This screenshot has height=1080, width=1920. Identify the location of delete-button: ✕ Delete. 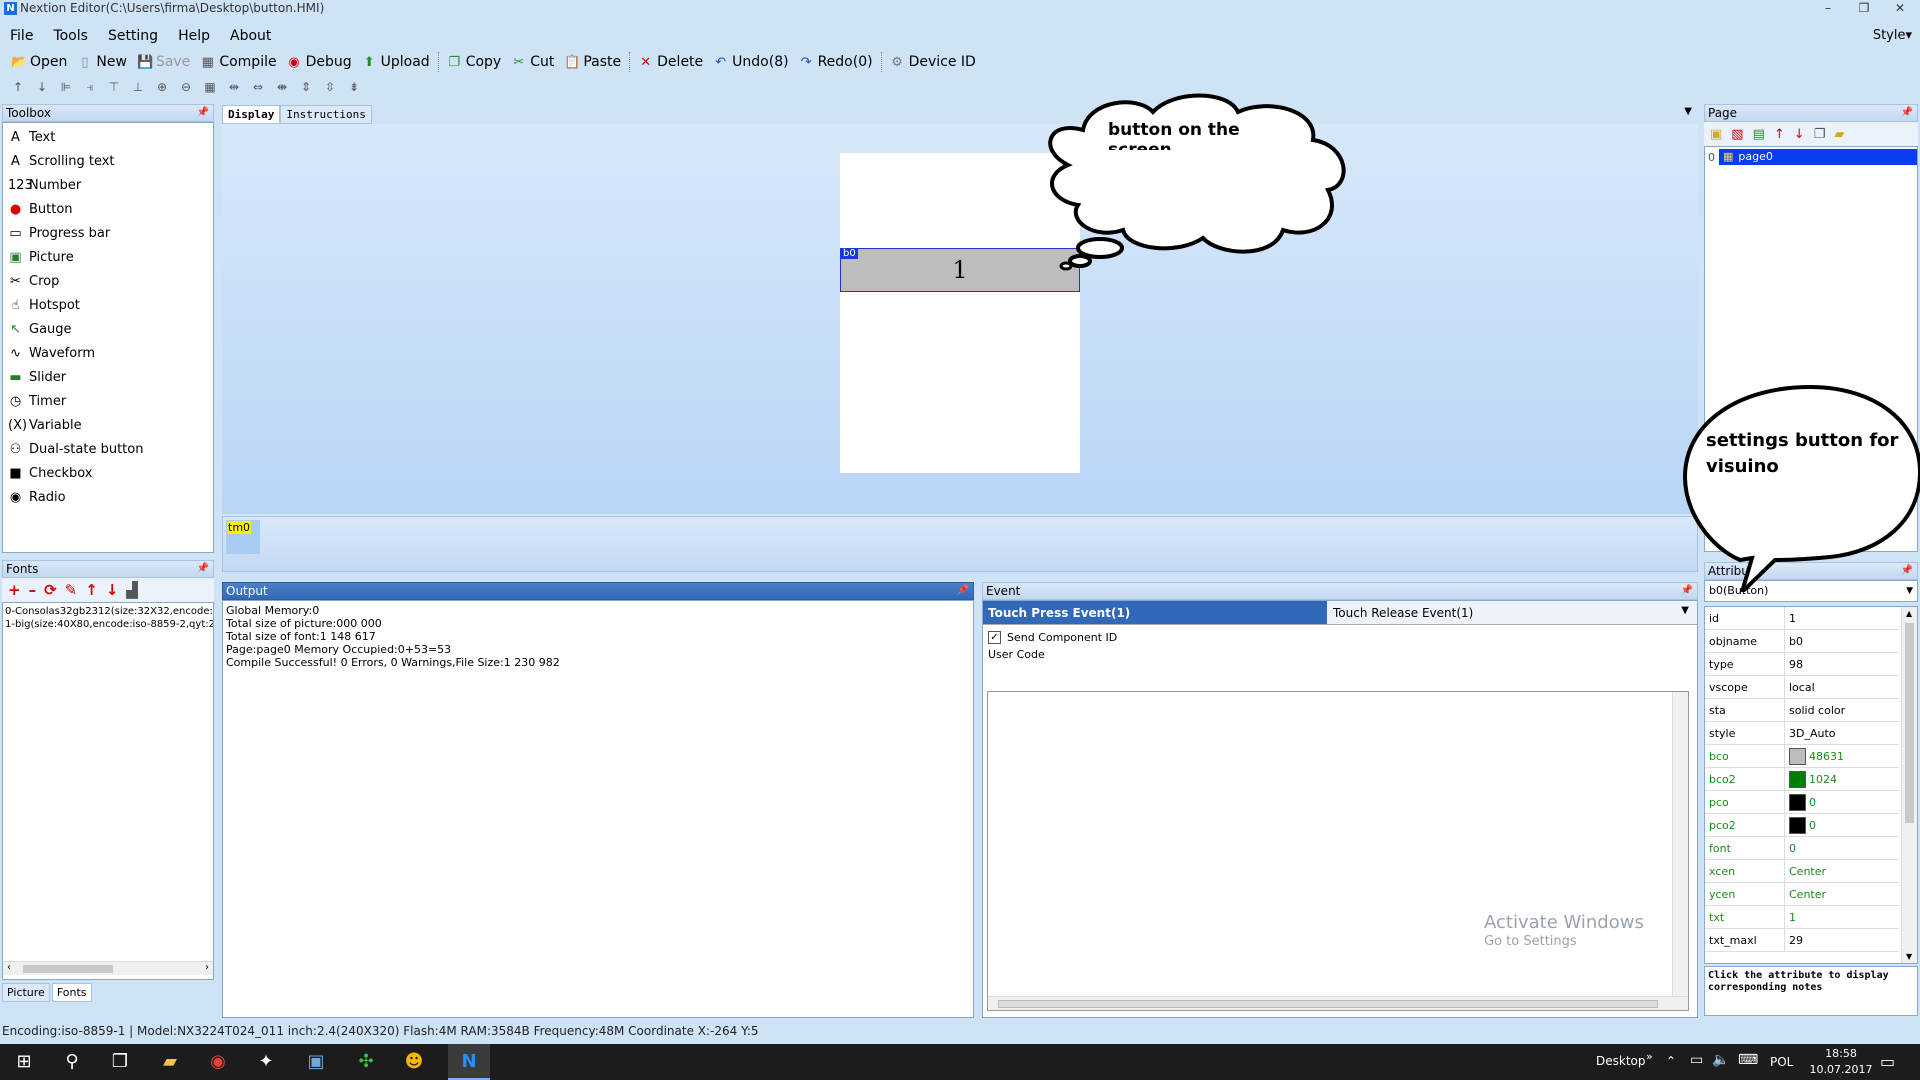
(670, 62).